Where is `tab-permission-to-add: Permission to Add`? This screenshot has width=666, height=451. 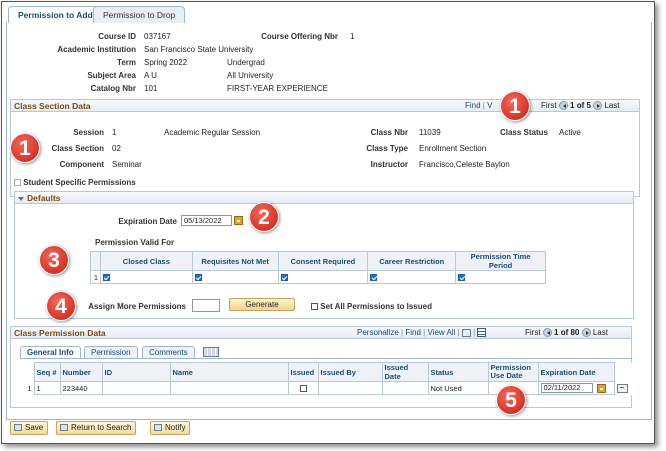 tab-permission-to-add: Permission to Add is located at coordinates (55, 14).